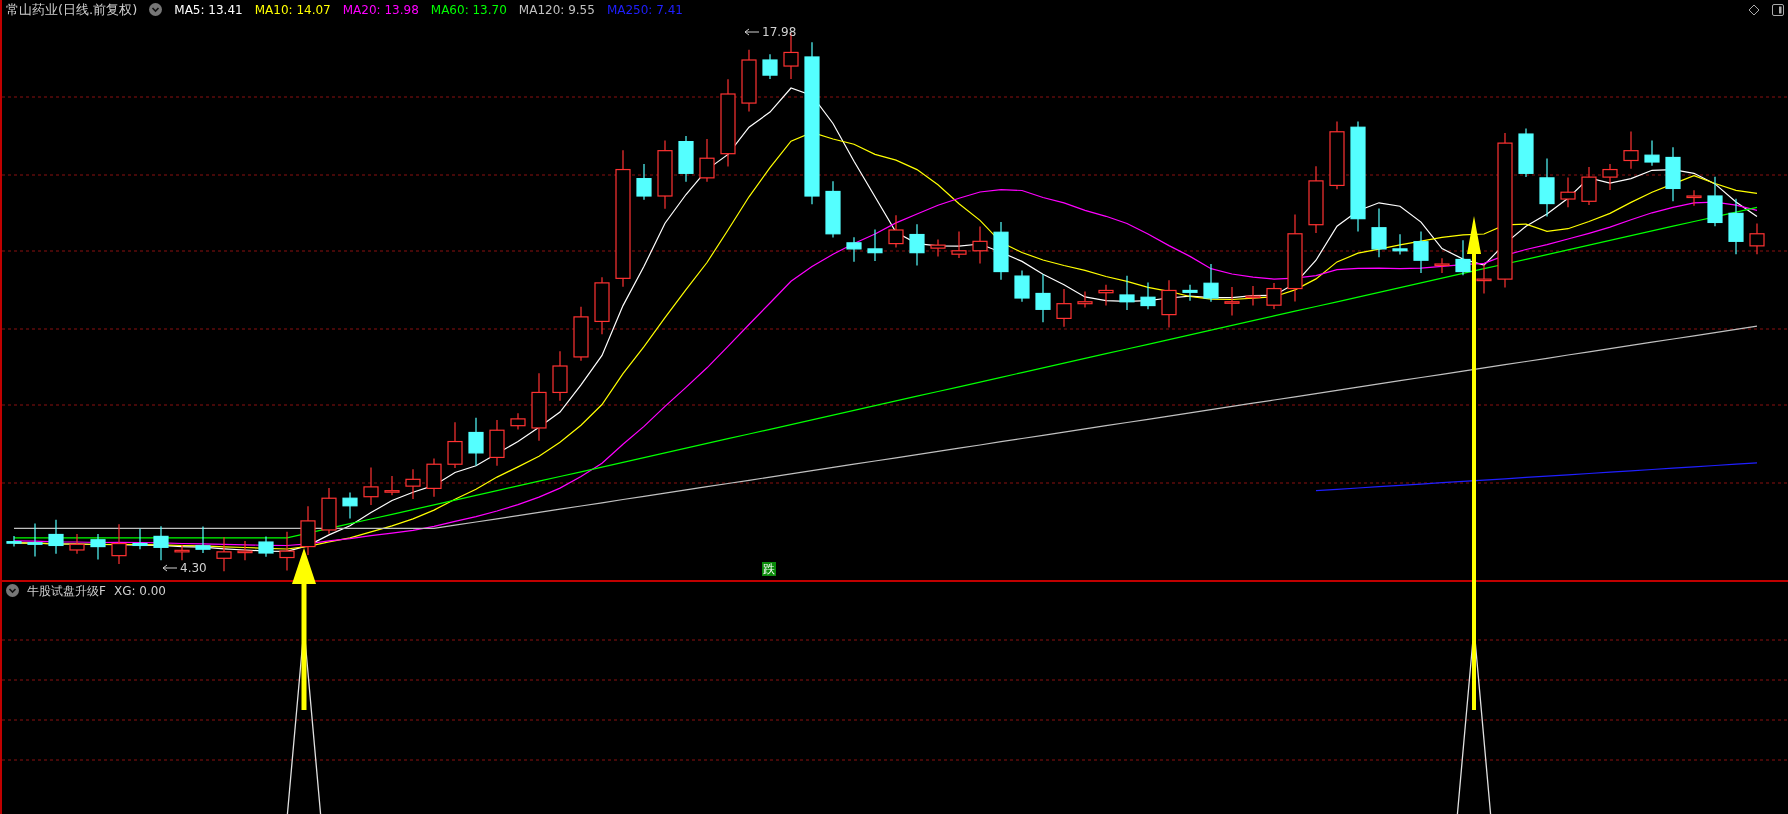 The width and height of the screenshot is (1788, 814). Describe the element at coordinates (468, 10) in the screenshot. I see `moving-average-value: MA60: 13.70` at that location.